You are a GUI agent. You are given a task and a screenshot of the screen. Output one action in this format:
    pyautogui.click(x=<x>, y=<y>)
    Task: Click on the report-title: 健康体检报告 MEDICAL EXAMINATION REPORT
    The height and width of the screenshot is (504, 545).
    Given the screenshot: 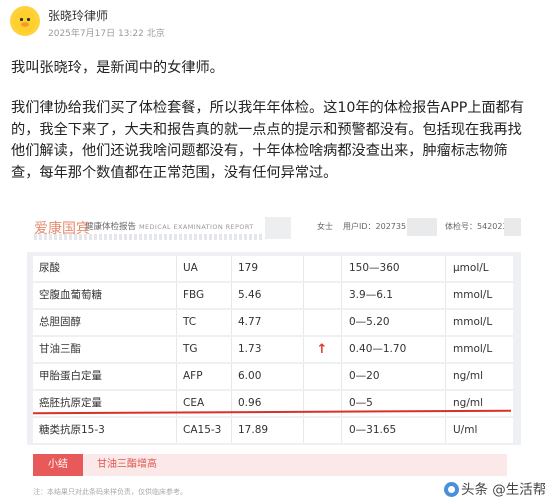 What is the action you would take?
    pyautogui.click(x=169, y=226)
    